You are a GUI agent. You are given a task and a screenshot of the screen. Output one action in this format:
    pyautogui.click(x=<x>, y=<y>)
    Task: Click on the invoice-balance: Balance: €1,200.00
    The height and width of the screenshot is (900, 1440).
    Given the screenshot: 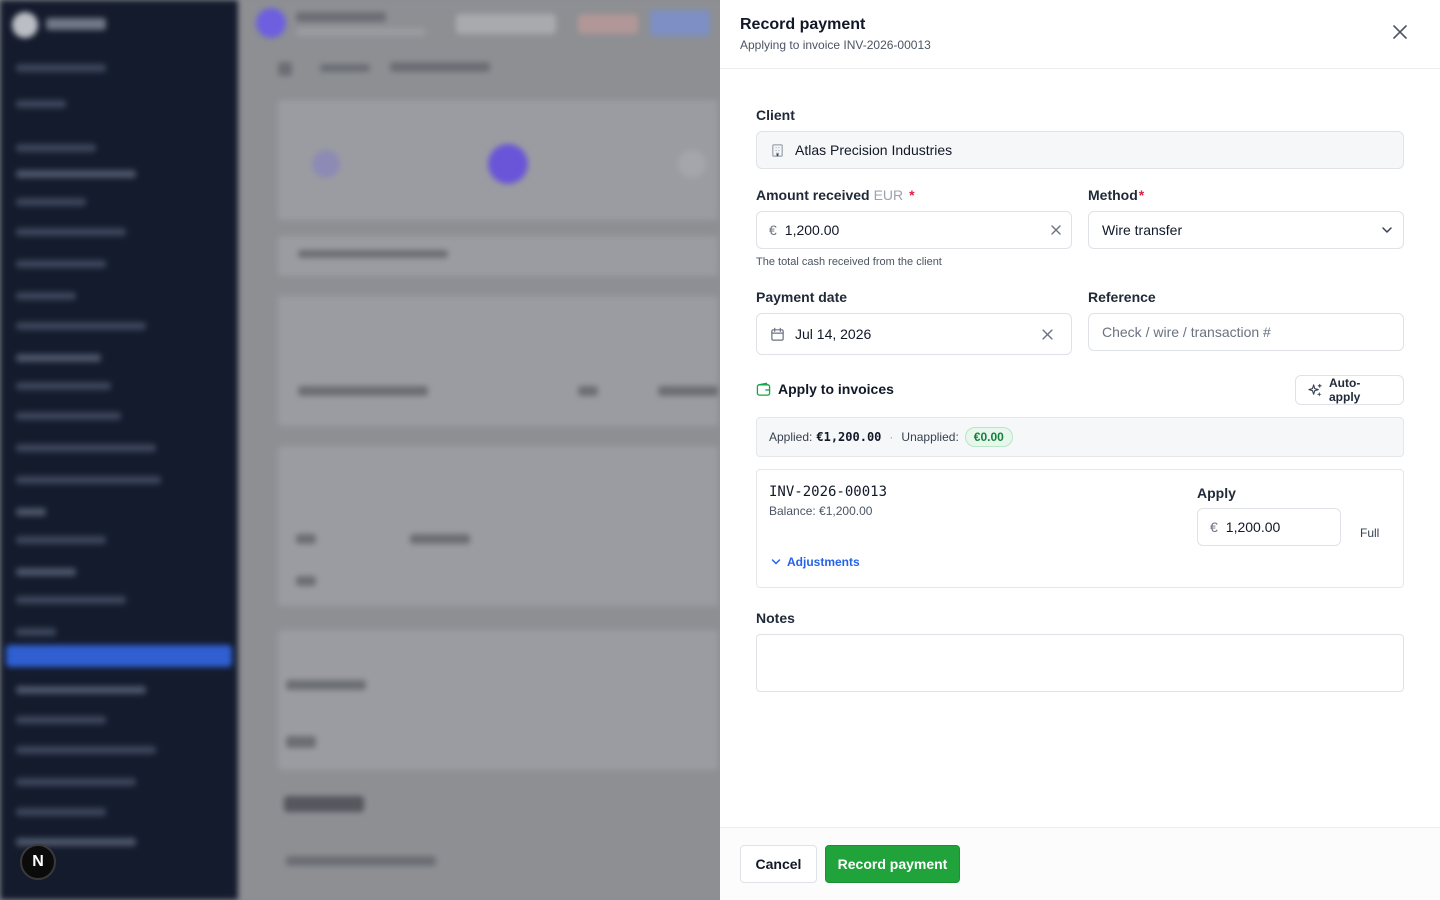 What is the action you would take?
    pyautogui.click(x=821, y=511)
    